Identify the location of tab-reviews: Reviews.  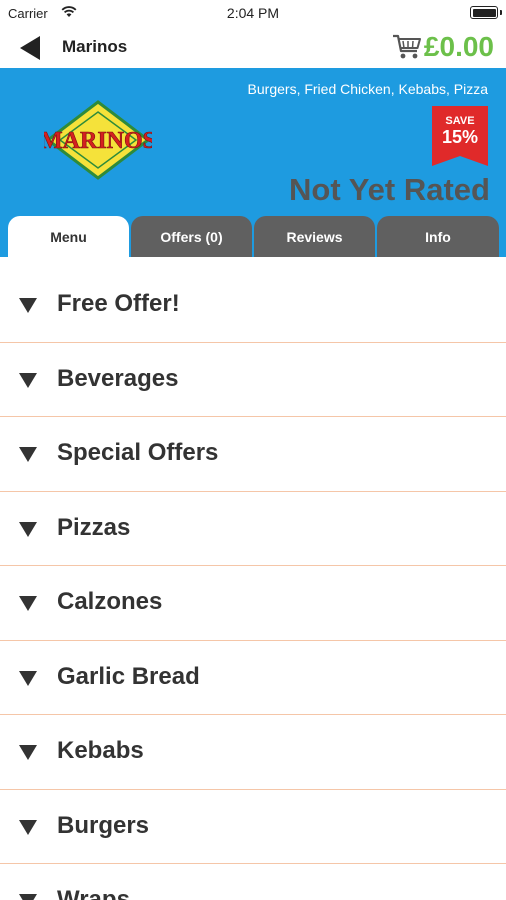
(314, 236).